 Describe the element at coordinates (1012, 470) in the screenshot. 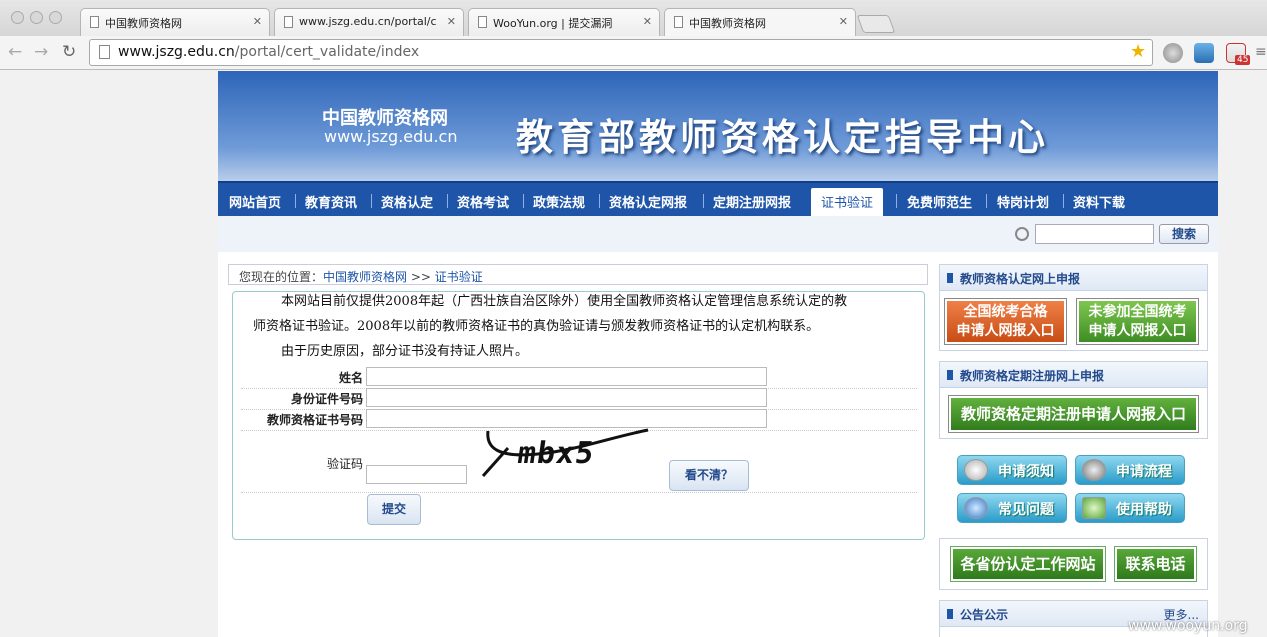

I see `apply-notice-button: 申请须知` at that location.